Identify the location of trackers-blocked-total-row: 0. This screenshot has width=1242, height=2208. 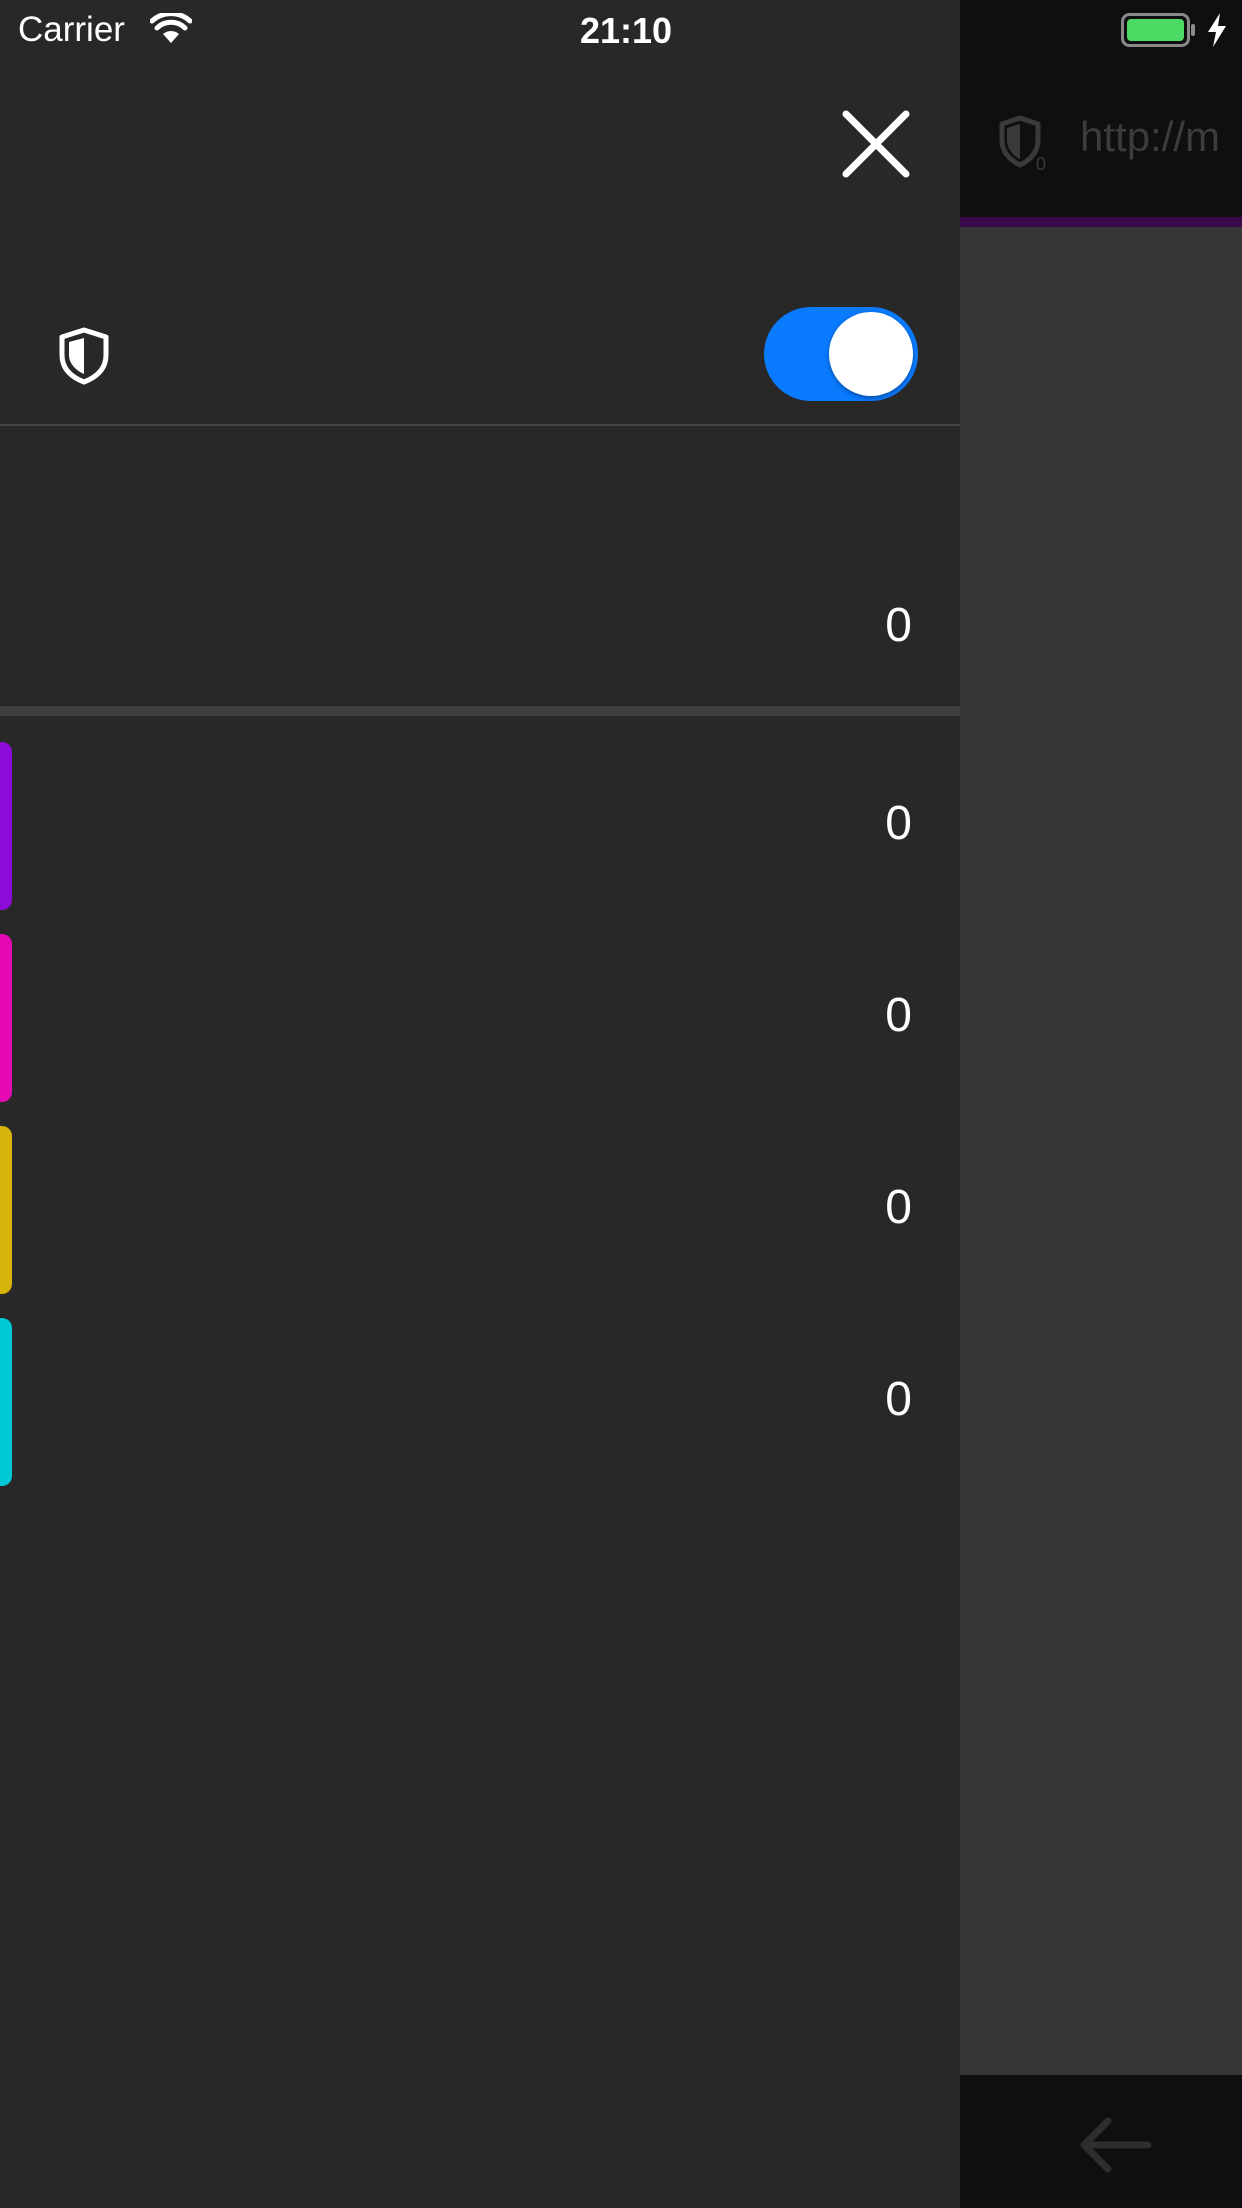
(480, 566).